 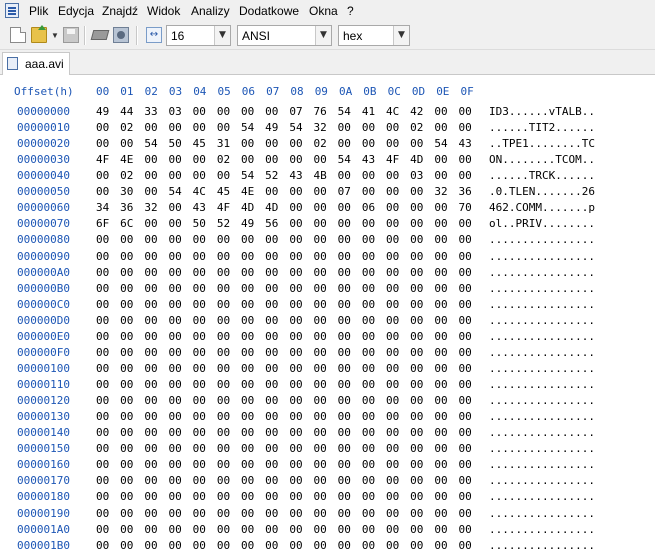 I want to click on ram-icon, so click(x=100, y=35).